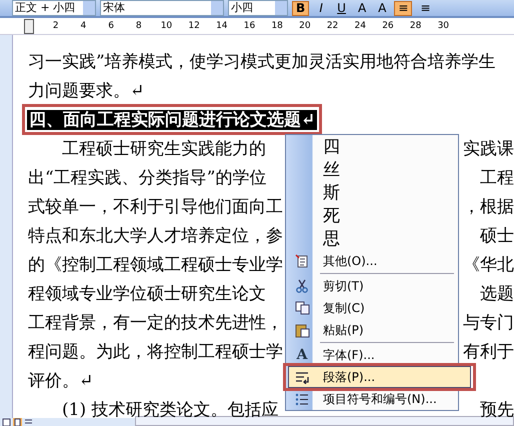  Describe the element at coordinates (155, 207) in the screenshot. I see `body-text: 式较单一，不利于引导他们面向工` at that location.